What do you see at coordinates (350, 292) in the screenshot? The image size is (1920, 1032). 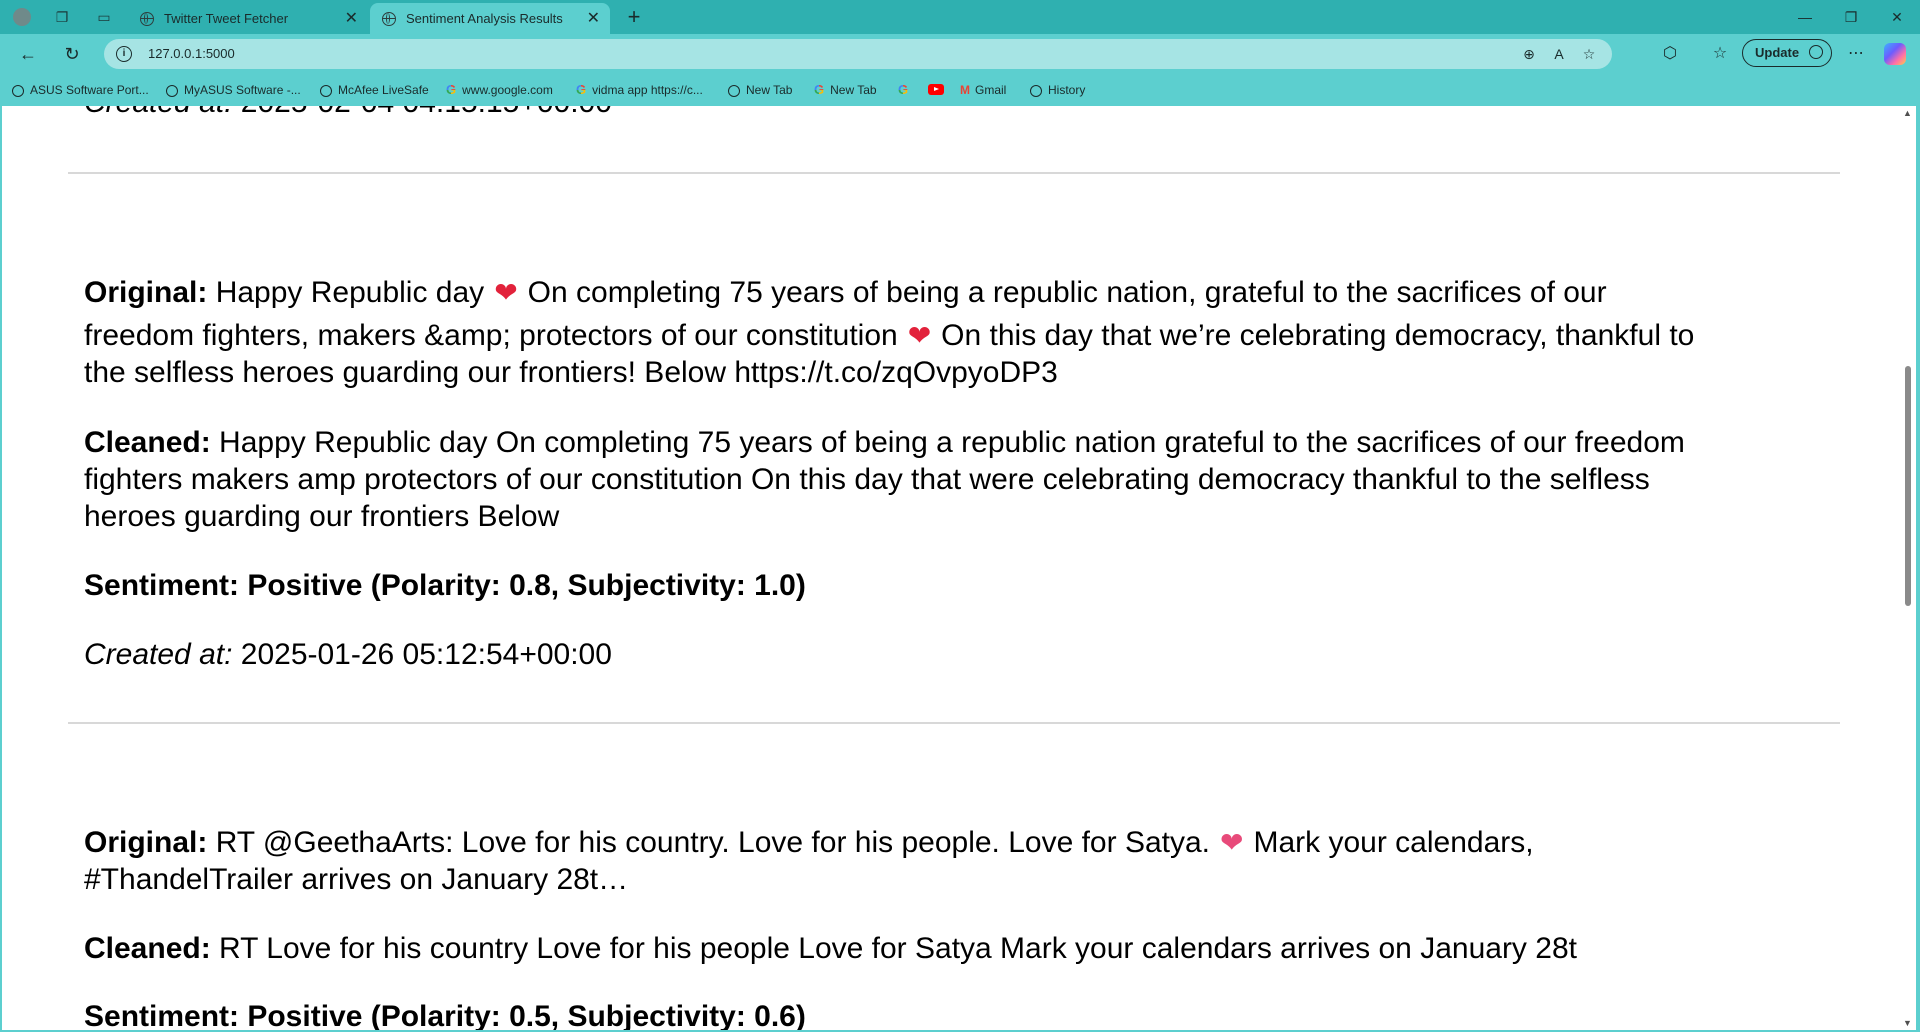 I see `original-text-part: Happy Republic day` at bounding box center [350, 292].